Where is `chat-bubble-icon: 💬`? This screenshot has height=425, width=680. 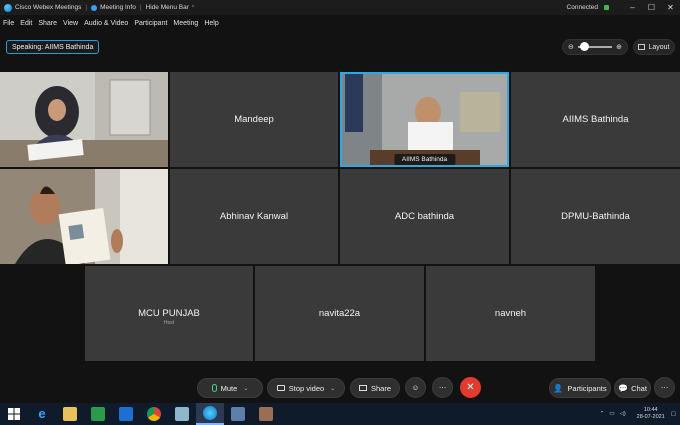
chat-bubble-icon: 💬 is located at coordinates (623, 388).